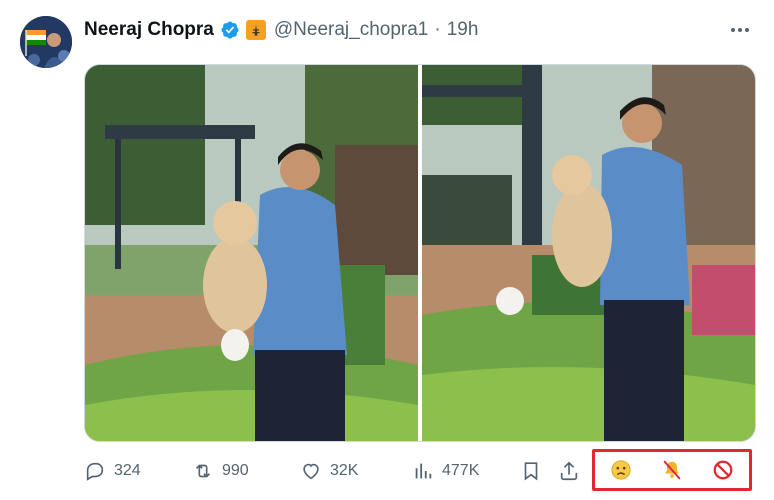 This screenshot has width=774, height=500. I want to click on author-name: Neeraj Chopra, so click(149, 30).